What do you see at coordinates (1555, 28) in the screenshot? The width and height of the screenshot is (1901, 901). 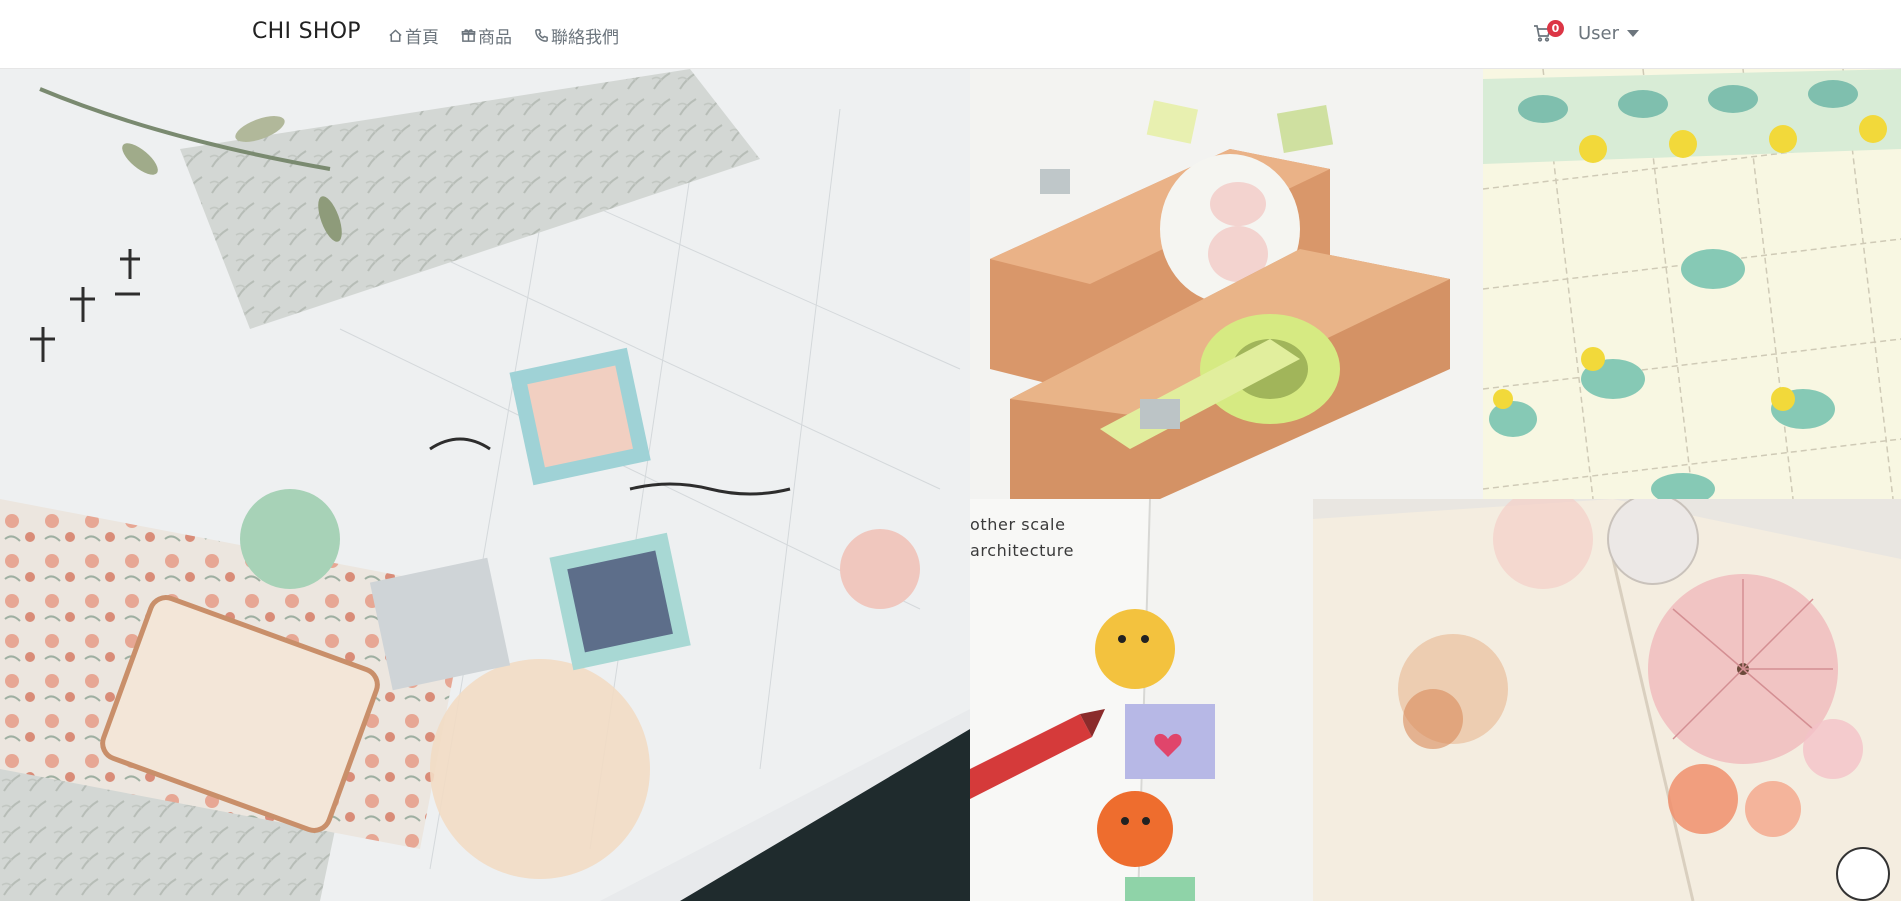 I see `cart-count-badge: 0` at bounding box center [1555, 28].